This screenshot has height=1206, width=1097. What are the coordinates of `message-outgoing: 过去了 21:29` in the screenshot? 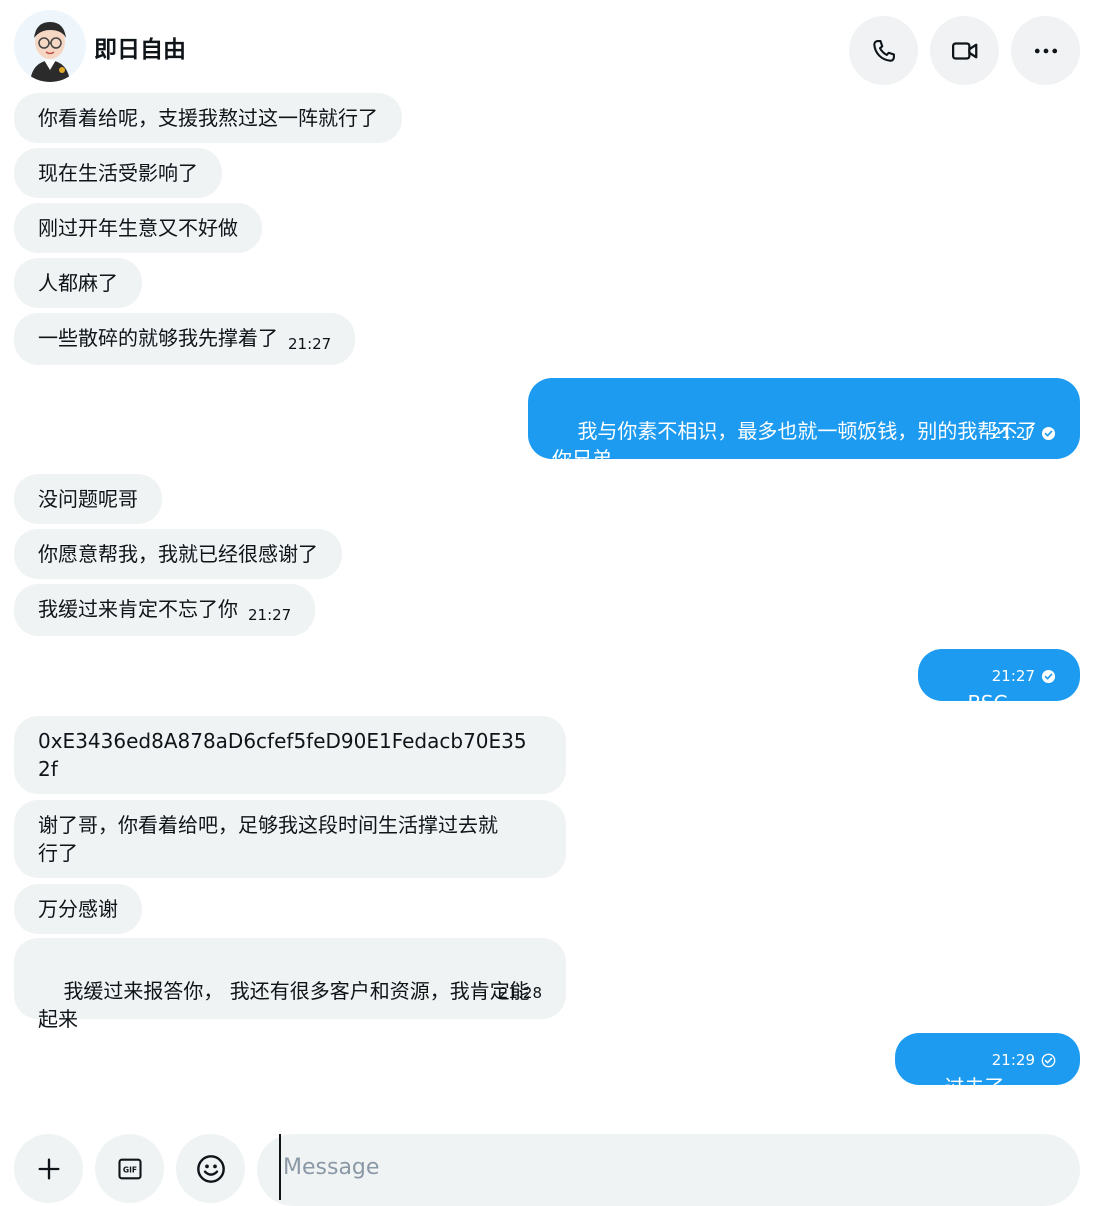 It's located at (987, 1066).